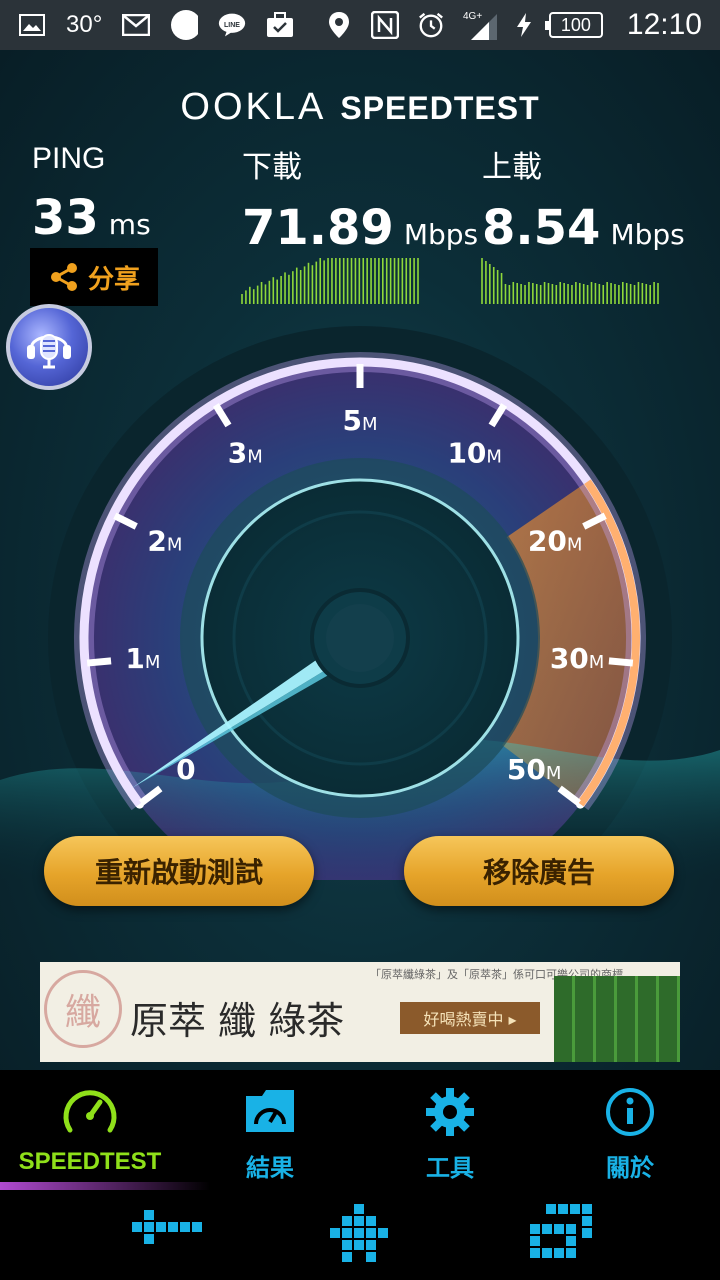 The image size is (720, 1280). Describe the element at coordinates (472, 16) in the screenshot. I see `network-type-label: 4G+` at that location.